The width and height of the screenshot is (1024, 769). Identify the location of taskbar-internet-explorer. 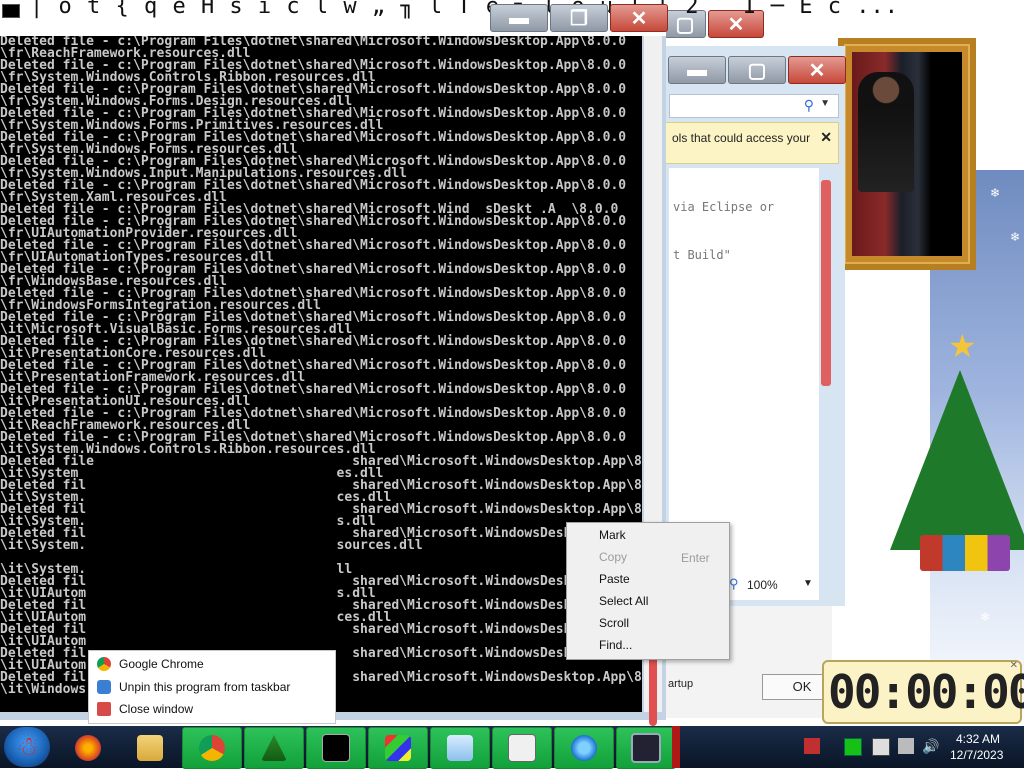
(584, 748).